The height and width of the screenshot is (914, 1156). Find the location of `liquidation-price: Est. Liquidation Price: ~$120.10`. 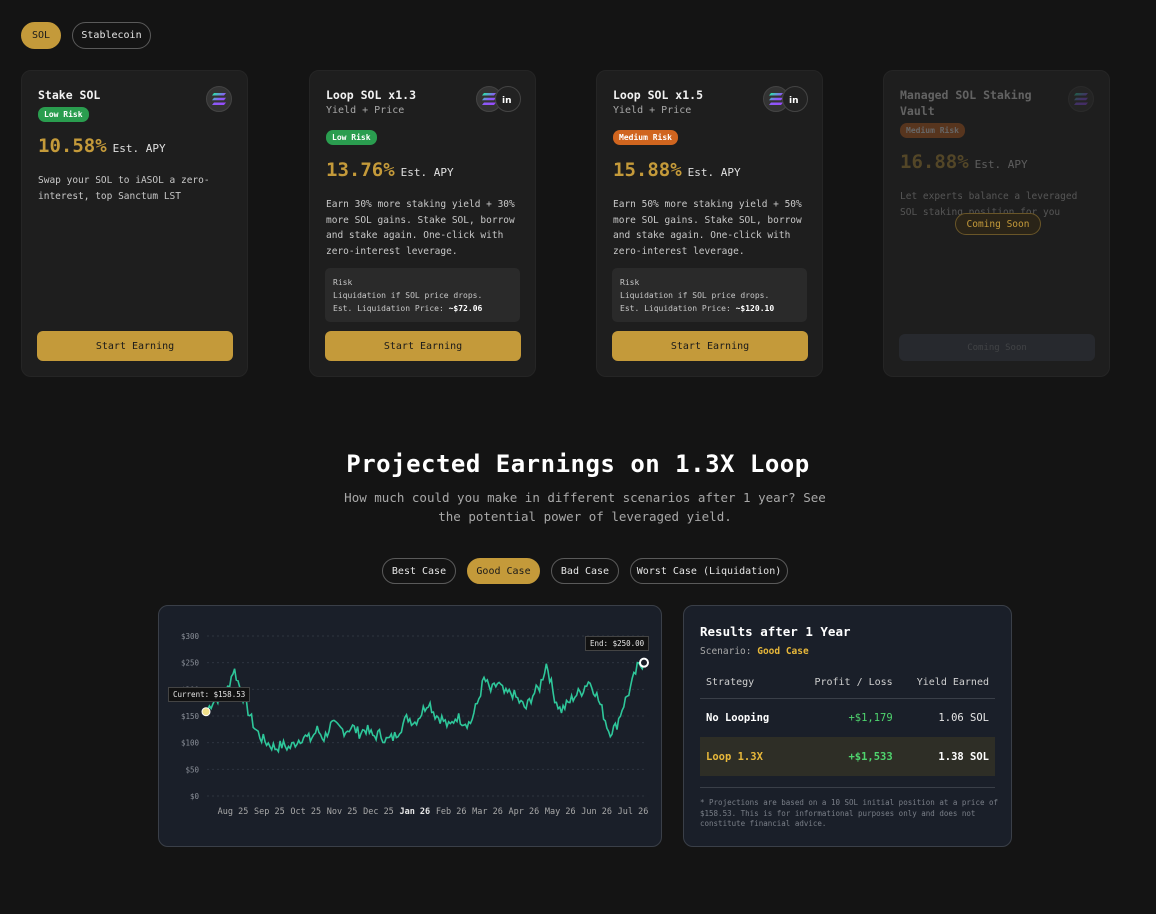

liquidation-price: Est. Liquidation Price: ~$120.10 is located at coordinates (697, 308).